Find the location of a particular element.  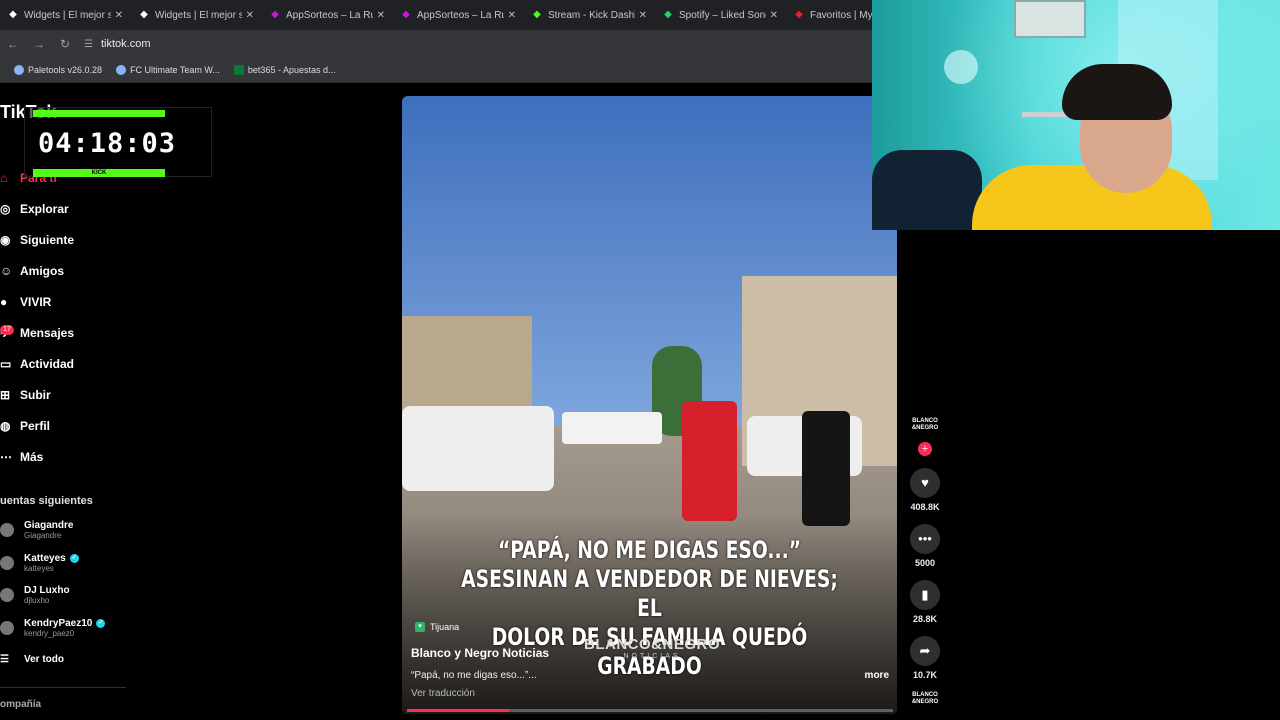

nav-item-subir: ⊞ Subir is located at coordinates (37, 394).